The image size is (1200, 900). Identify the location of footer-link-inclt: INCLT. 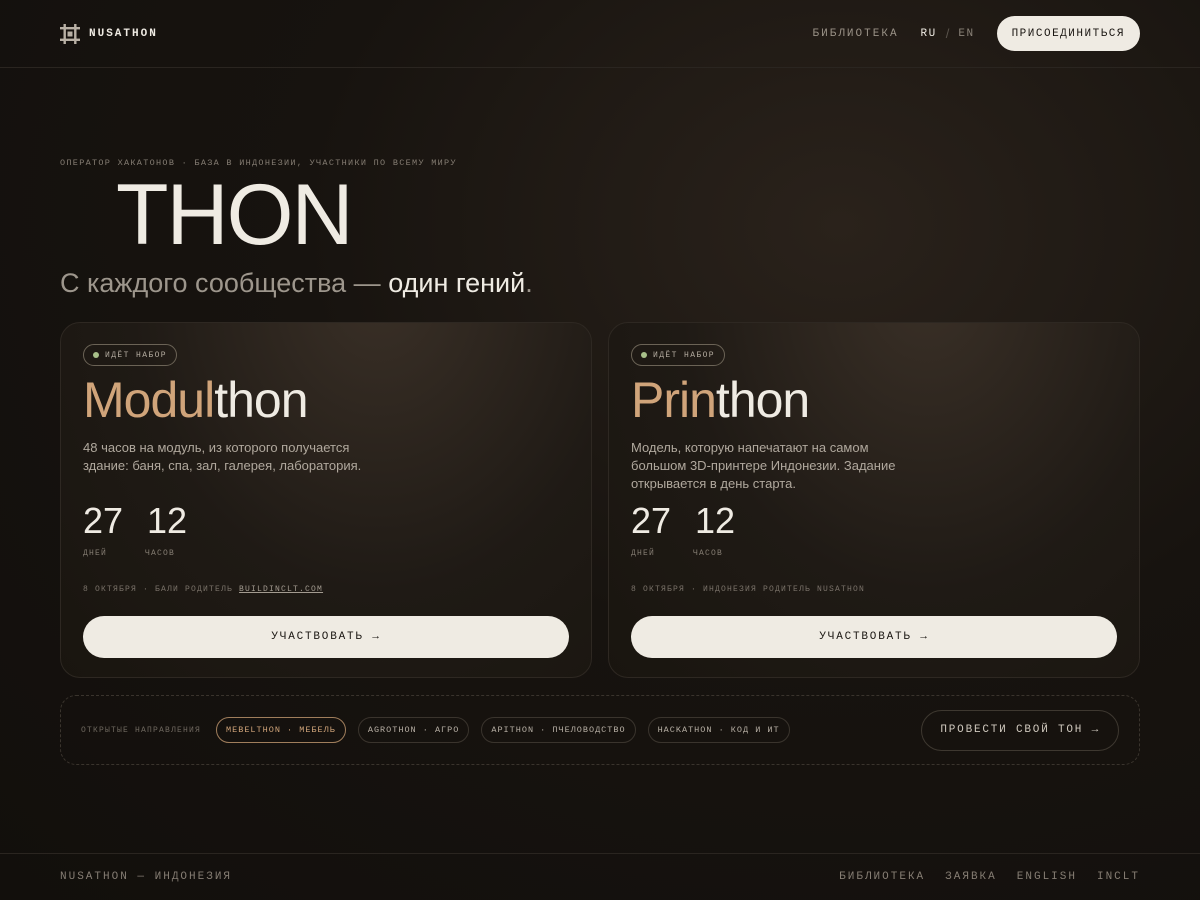
(1118, 877).